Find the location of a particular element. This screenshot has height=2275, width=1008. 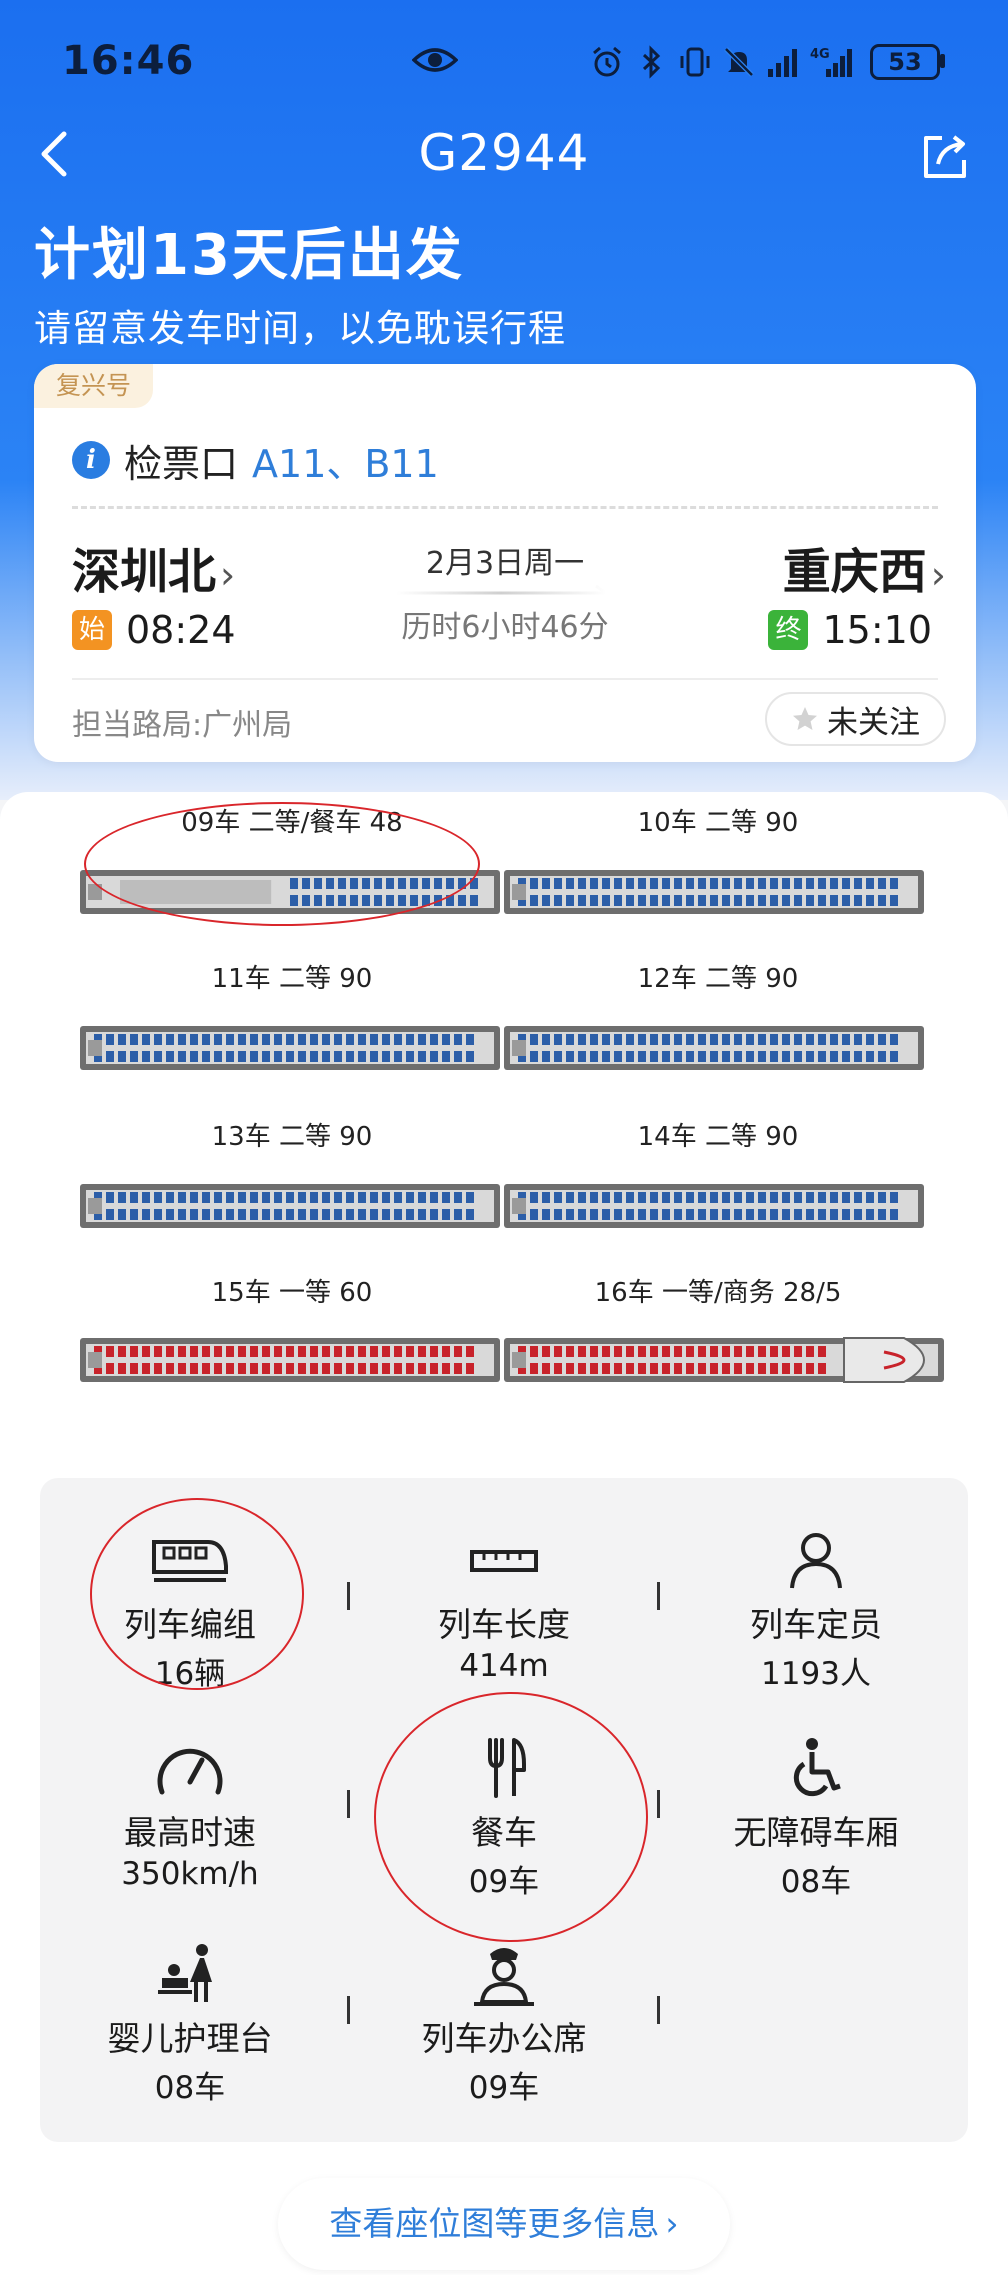

signal-icon is located at coordinates (782, 63).